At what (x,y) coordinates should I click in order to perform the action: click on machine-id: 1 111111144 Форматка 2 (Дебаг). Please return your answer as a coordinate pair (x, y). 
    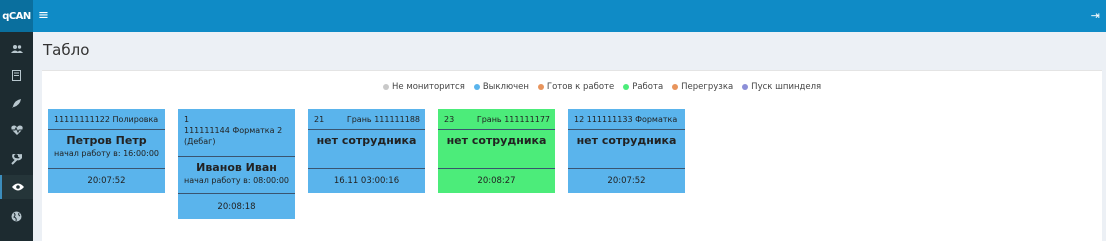
    Looking at the image, I should click on (233, 130).